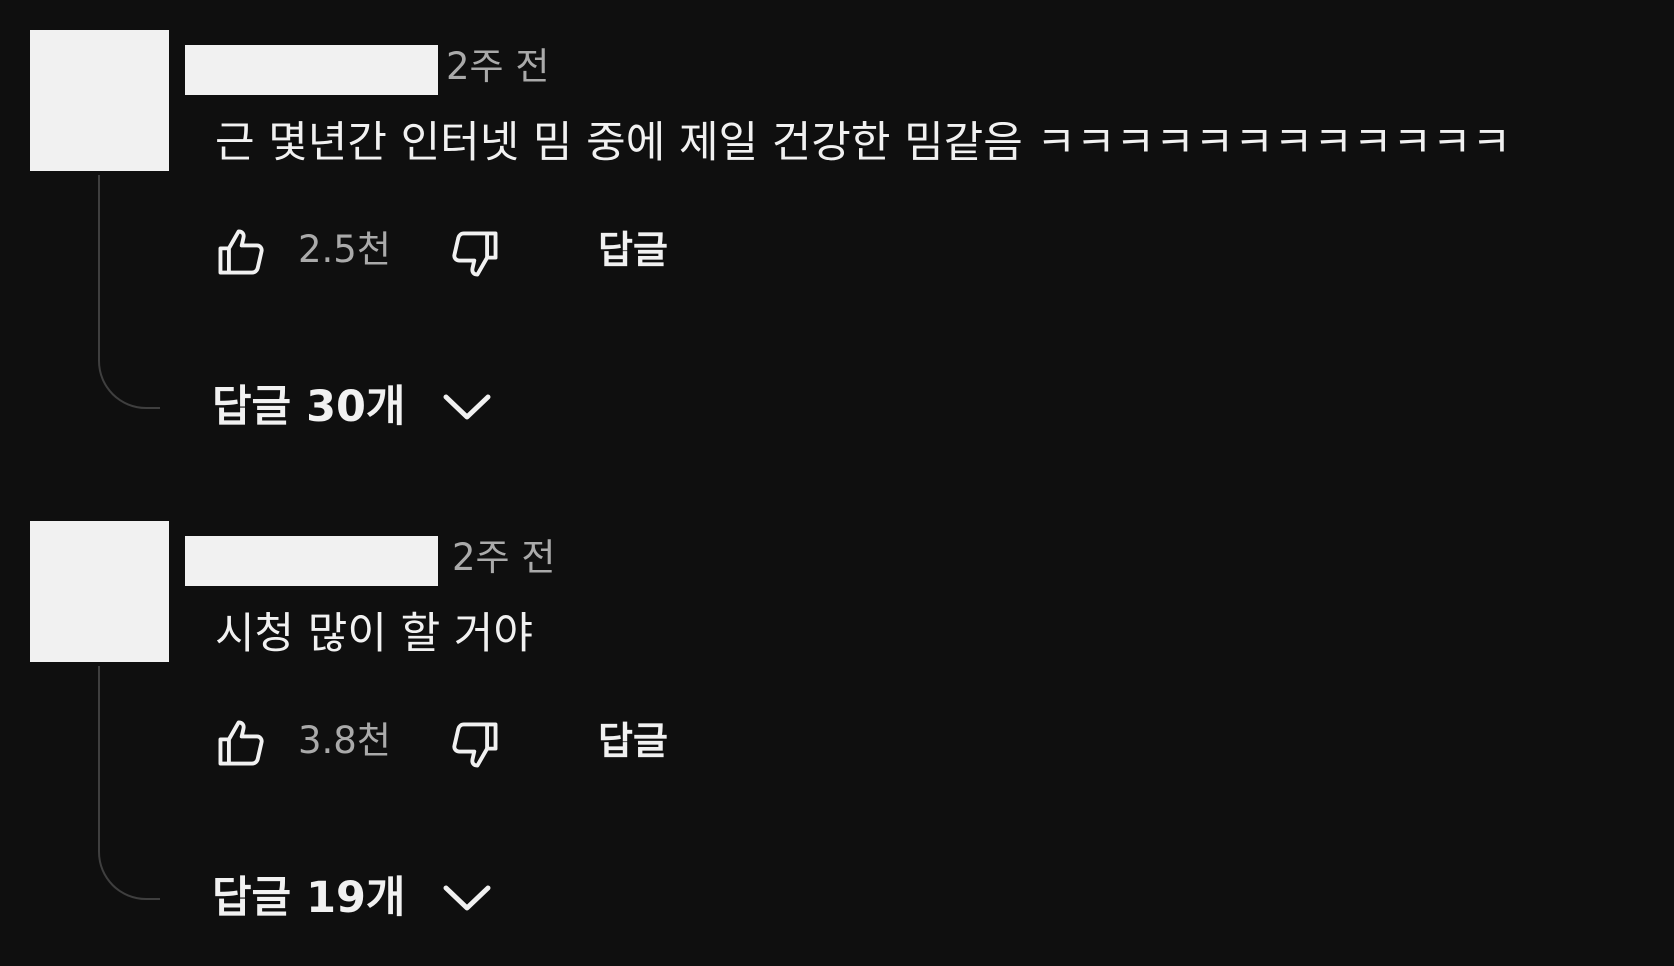  I want to click on comment-text: 근 몇년간 인터넷 밈 중에 제일 건강한 밈같음 ㅋㅋㅋㅋㅋㅋㅋㅋㅋㅋㅋㅋ, so click(863, 143).